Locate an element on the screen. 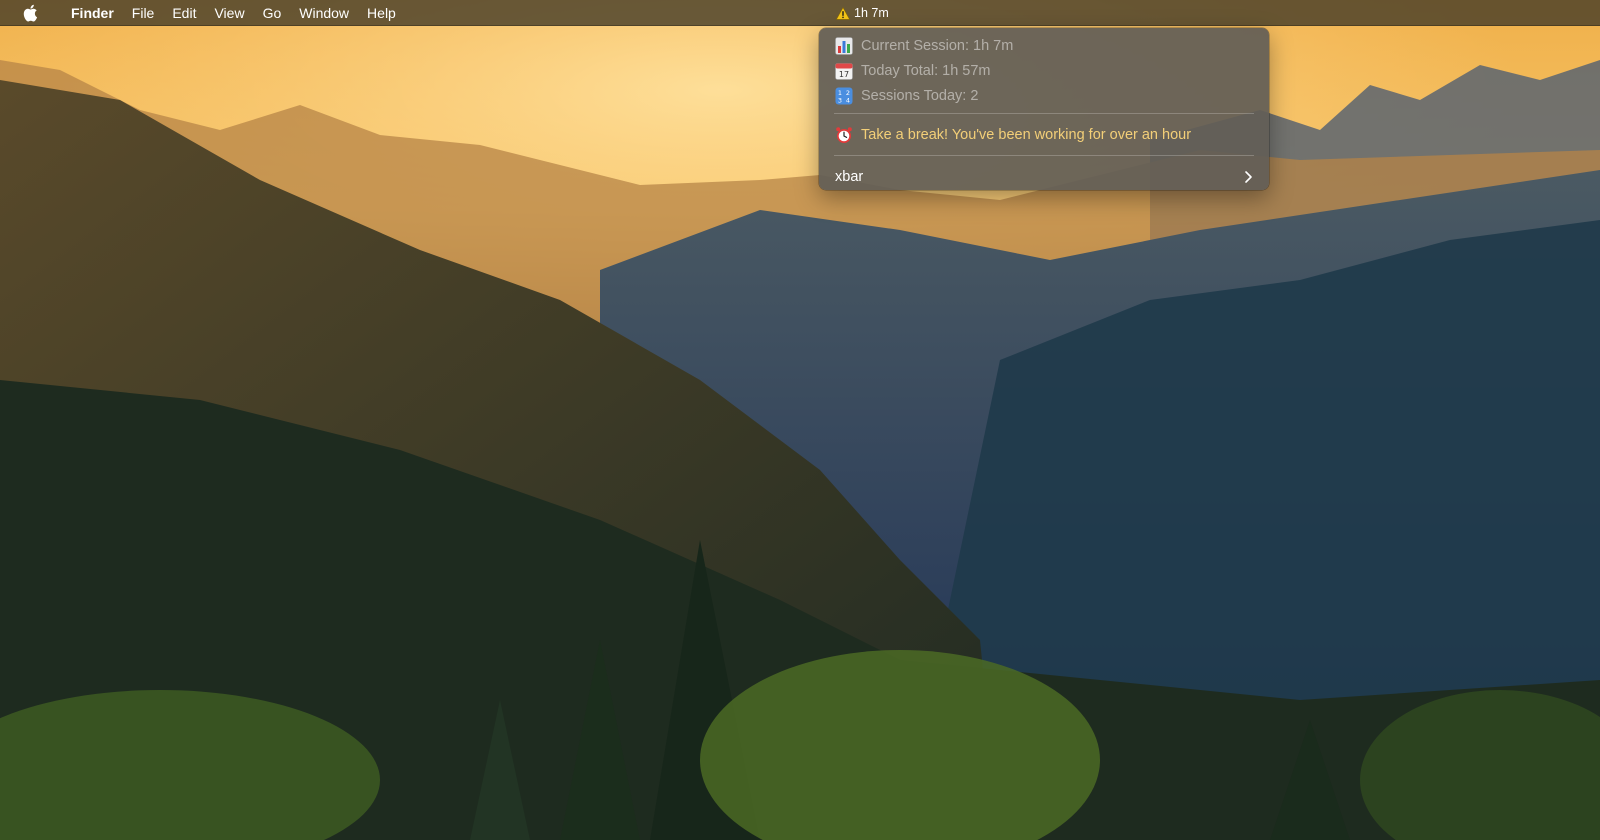 The height and width of the screenshot is (840, 1600). chevron-right-icon is located at coordinates (1248, 177).